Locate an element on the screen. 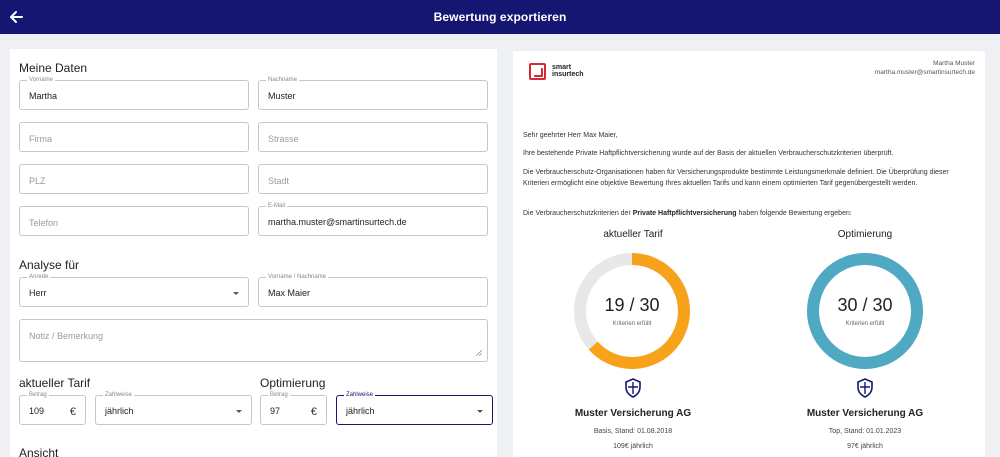 The width and height of the screenshot is (1000, 457). current-heading: aktueller Tarif is located at coordinates (633, 234).